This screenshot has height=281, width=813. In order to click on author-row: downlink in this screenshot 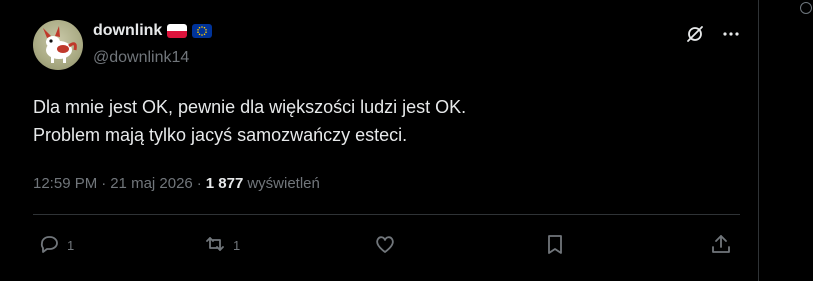, I will do `click(153, 31)`.